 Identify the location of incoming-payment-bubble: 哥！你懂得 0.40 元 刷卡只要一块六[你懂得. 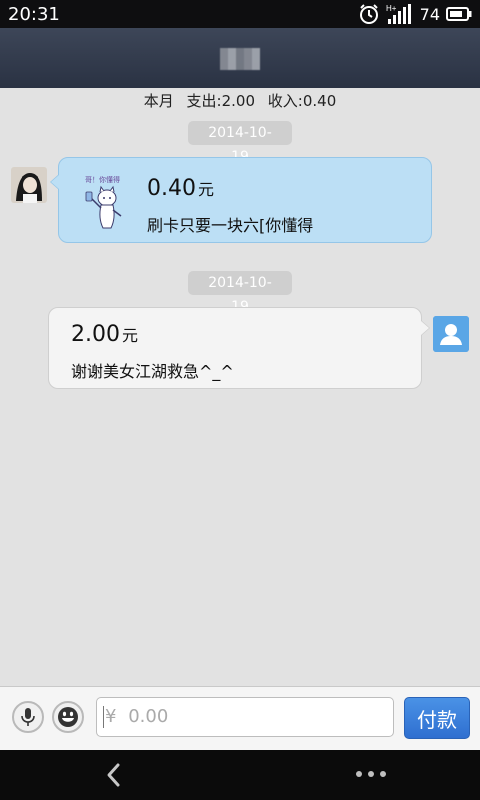
(241, 200).